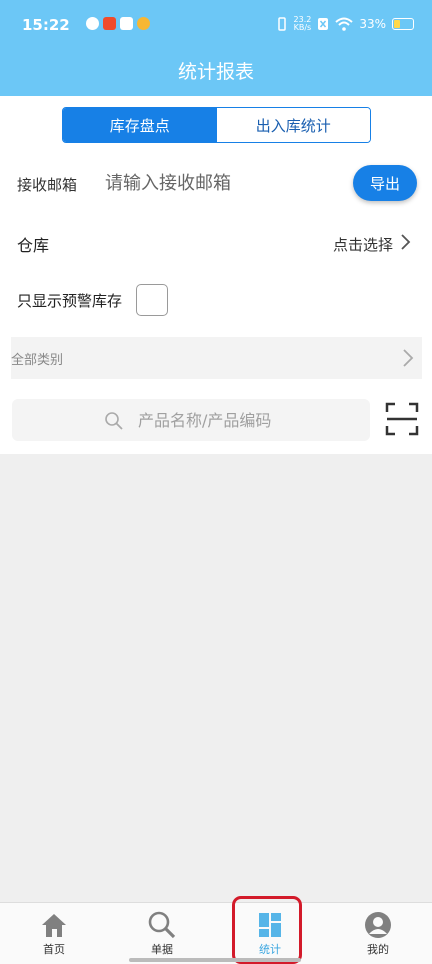  I want to click on tab-label: 单据, so click(162, 949).